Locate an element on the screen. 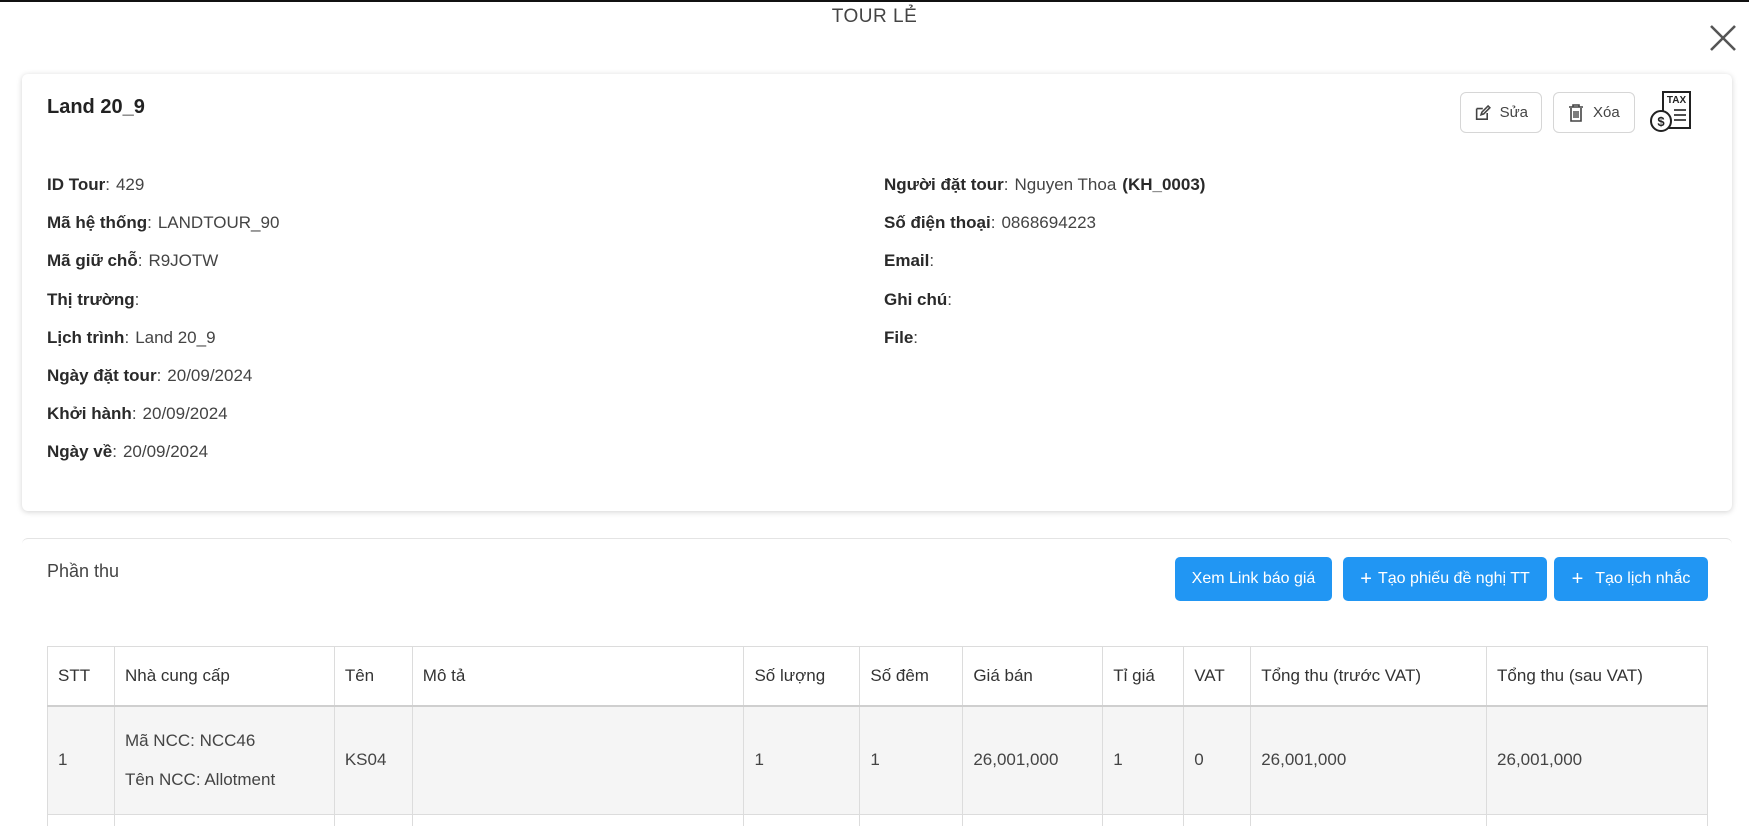  info-system-code: Mã hệ thống: LANDTOUR_90 is located at coordinates (163, 223).